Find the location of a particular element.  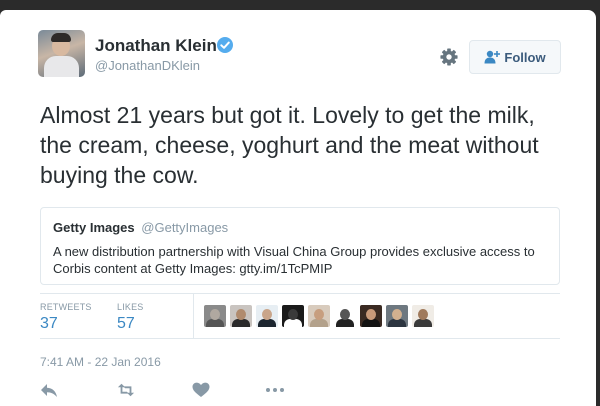

author-handle: @JonathanDKlein is located at coordinates (147, 65).